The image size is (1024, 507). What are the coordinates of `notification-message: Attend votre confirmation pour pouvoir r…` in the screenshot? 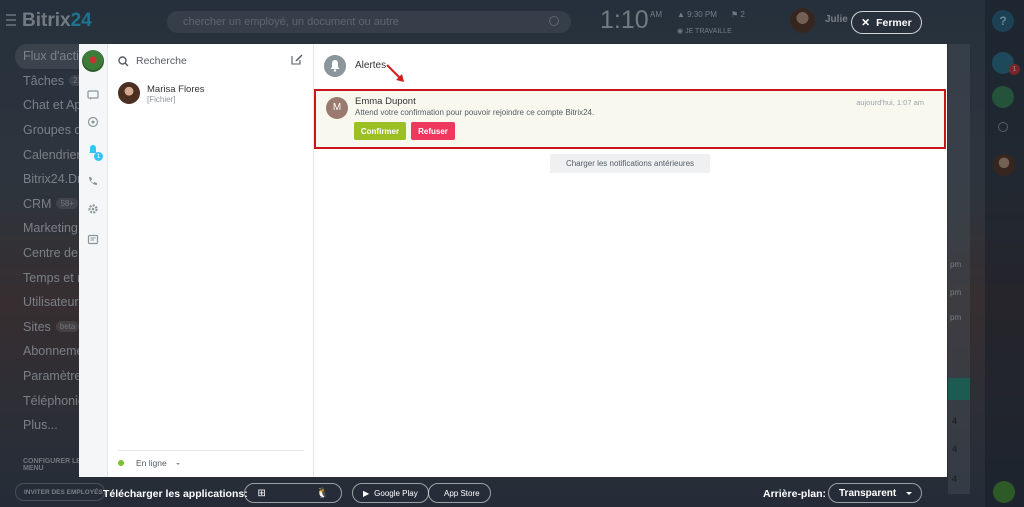 It's located at (475, 112).